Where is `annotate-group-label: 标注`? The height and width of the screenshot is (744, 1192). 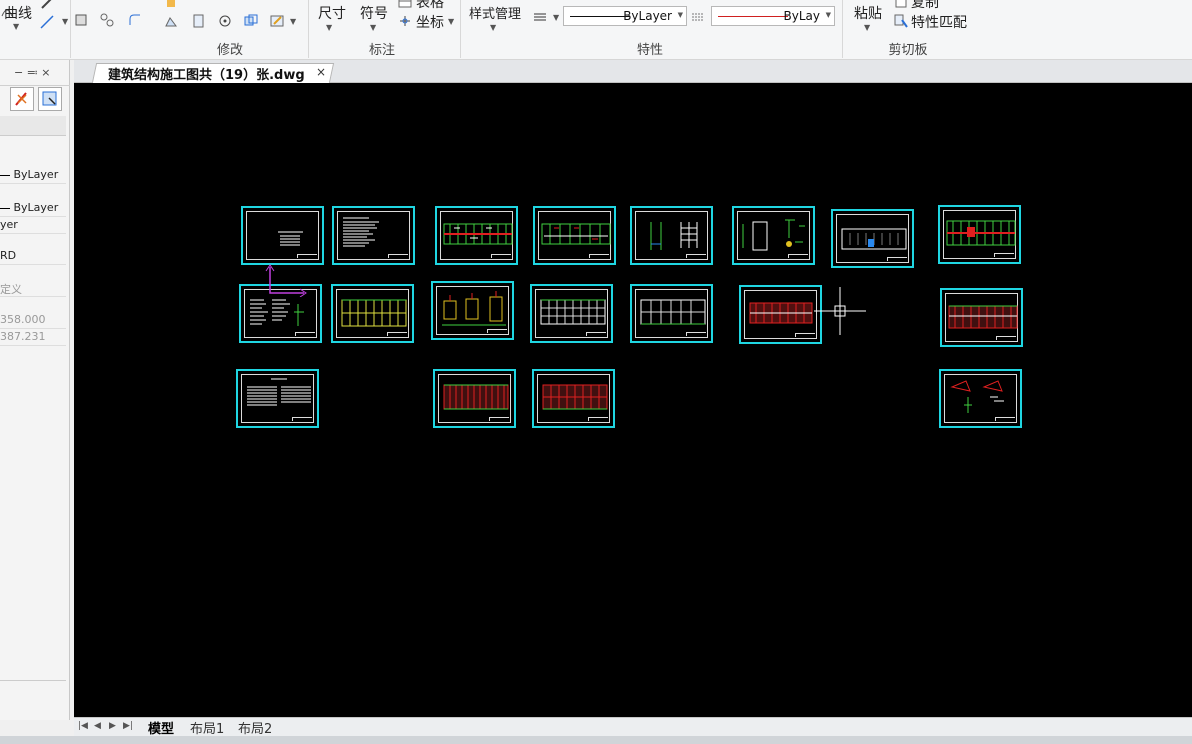 annotate-group-label: 标注 is located at coordinates (381, 50).